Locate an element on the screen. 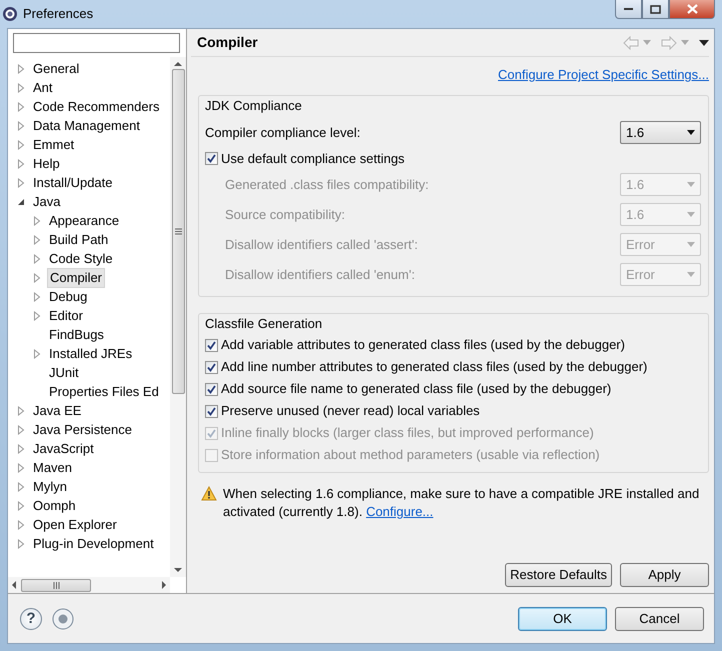 This screenshot has height=651, width=722. tree-item: Appearance is located at coordinates (84, 221).